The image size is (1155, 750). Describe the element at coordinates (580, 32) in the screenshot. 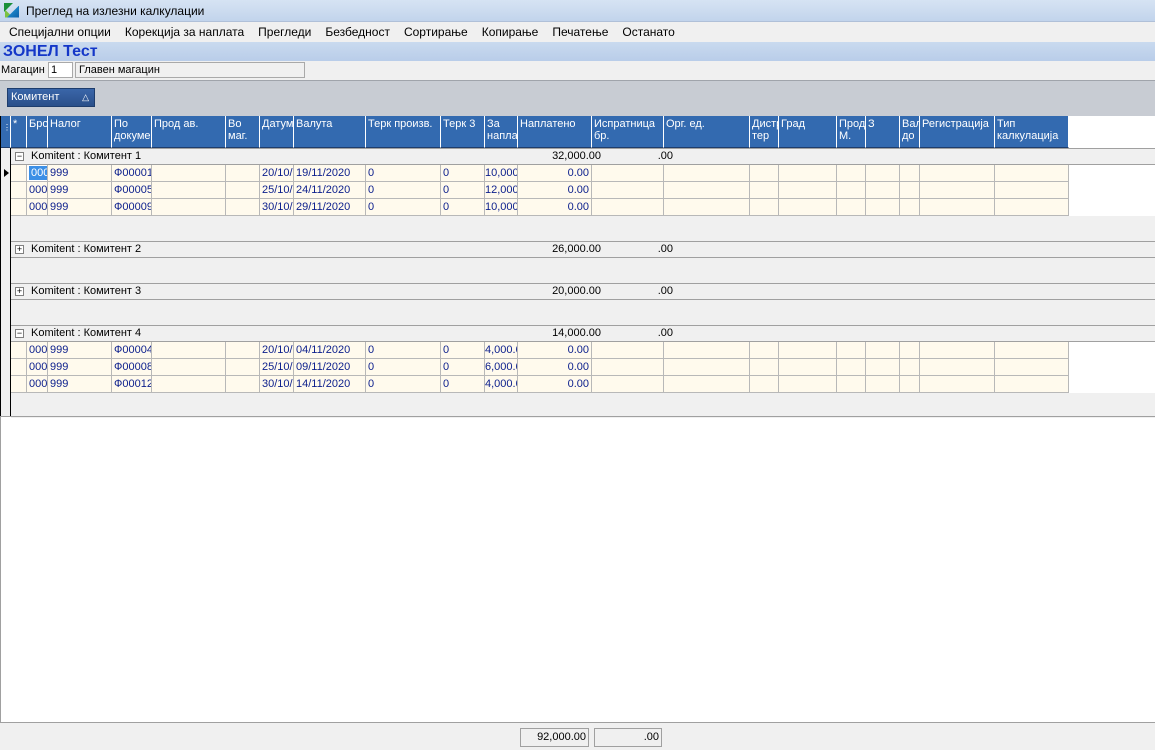

I see `menu-printing: Печатење` at that location.